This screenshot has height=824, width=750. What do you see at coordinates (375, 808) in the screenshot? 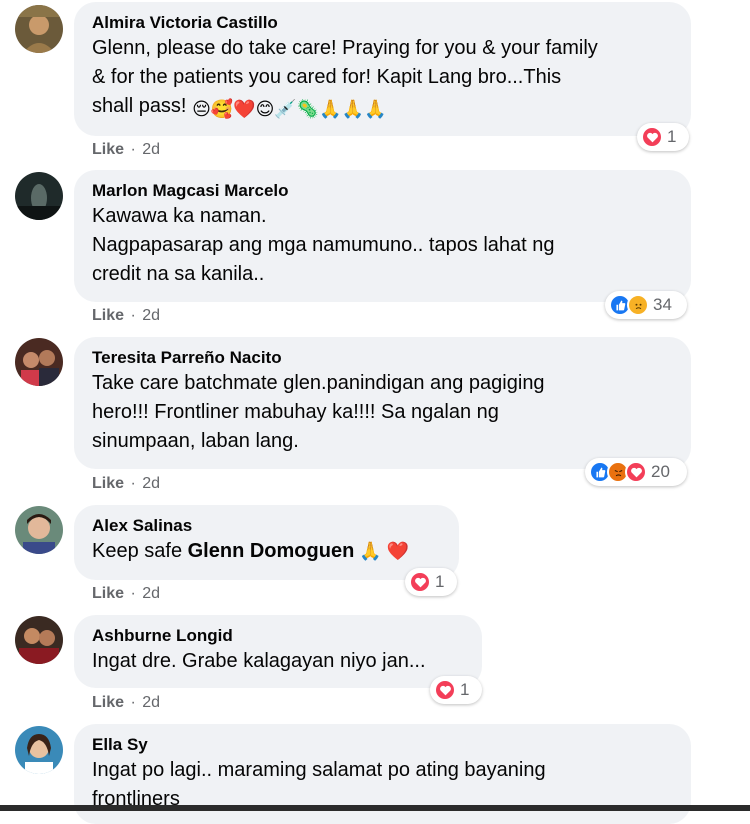
I see `horizontal-scrollbar` at bounding box center [375, 808].